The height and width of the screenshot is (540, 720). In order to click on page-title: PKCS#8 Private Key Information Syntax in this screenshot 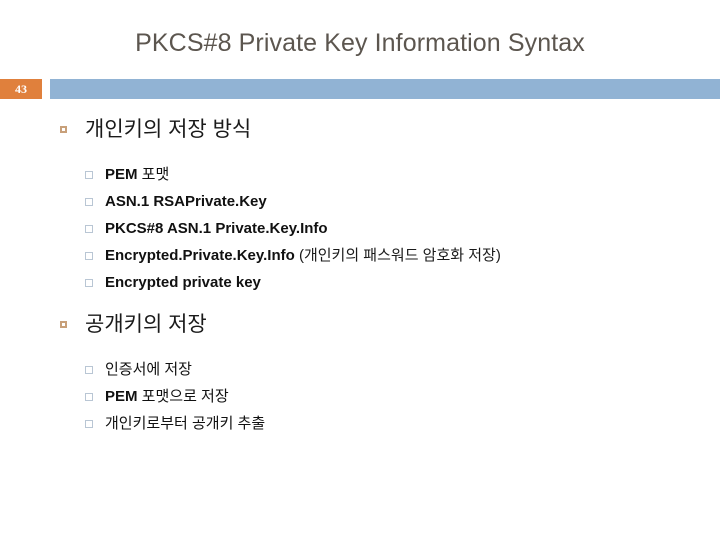, I will do `click(360, 43)`.